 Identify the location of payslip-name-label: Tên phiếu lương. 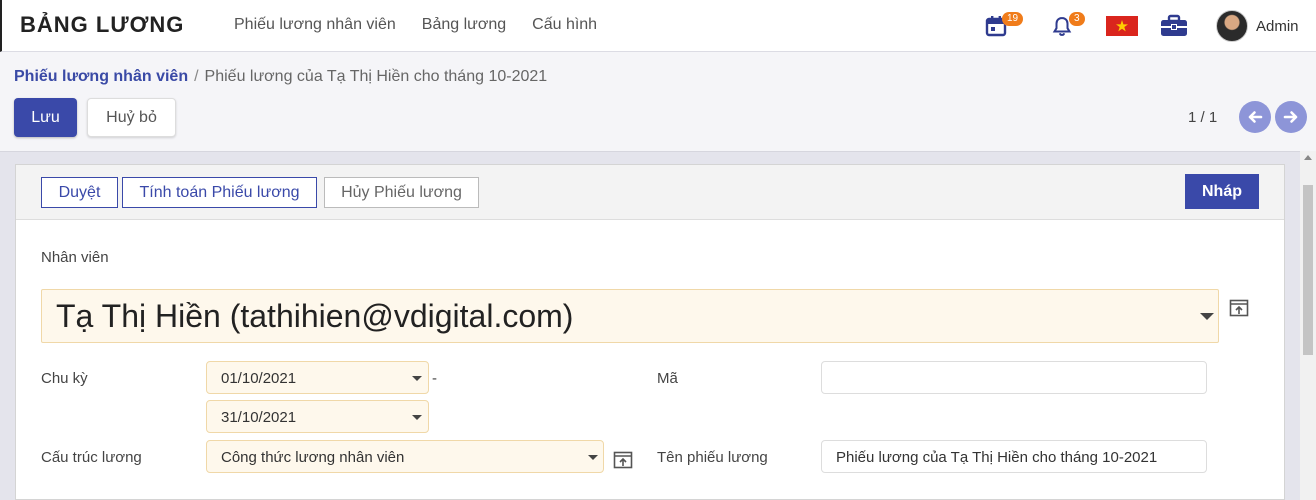
(712, 457).